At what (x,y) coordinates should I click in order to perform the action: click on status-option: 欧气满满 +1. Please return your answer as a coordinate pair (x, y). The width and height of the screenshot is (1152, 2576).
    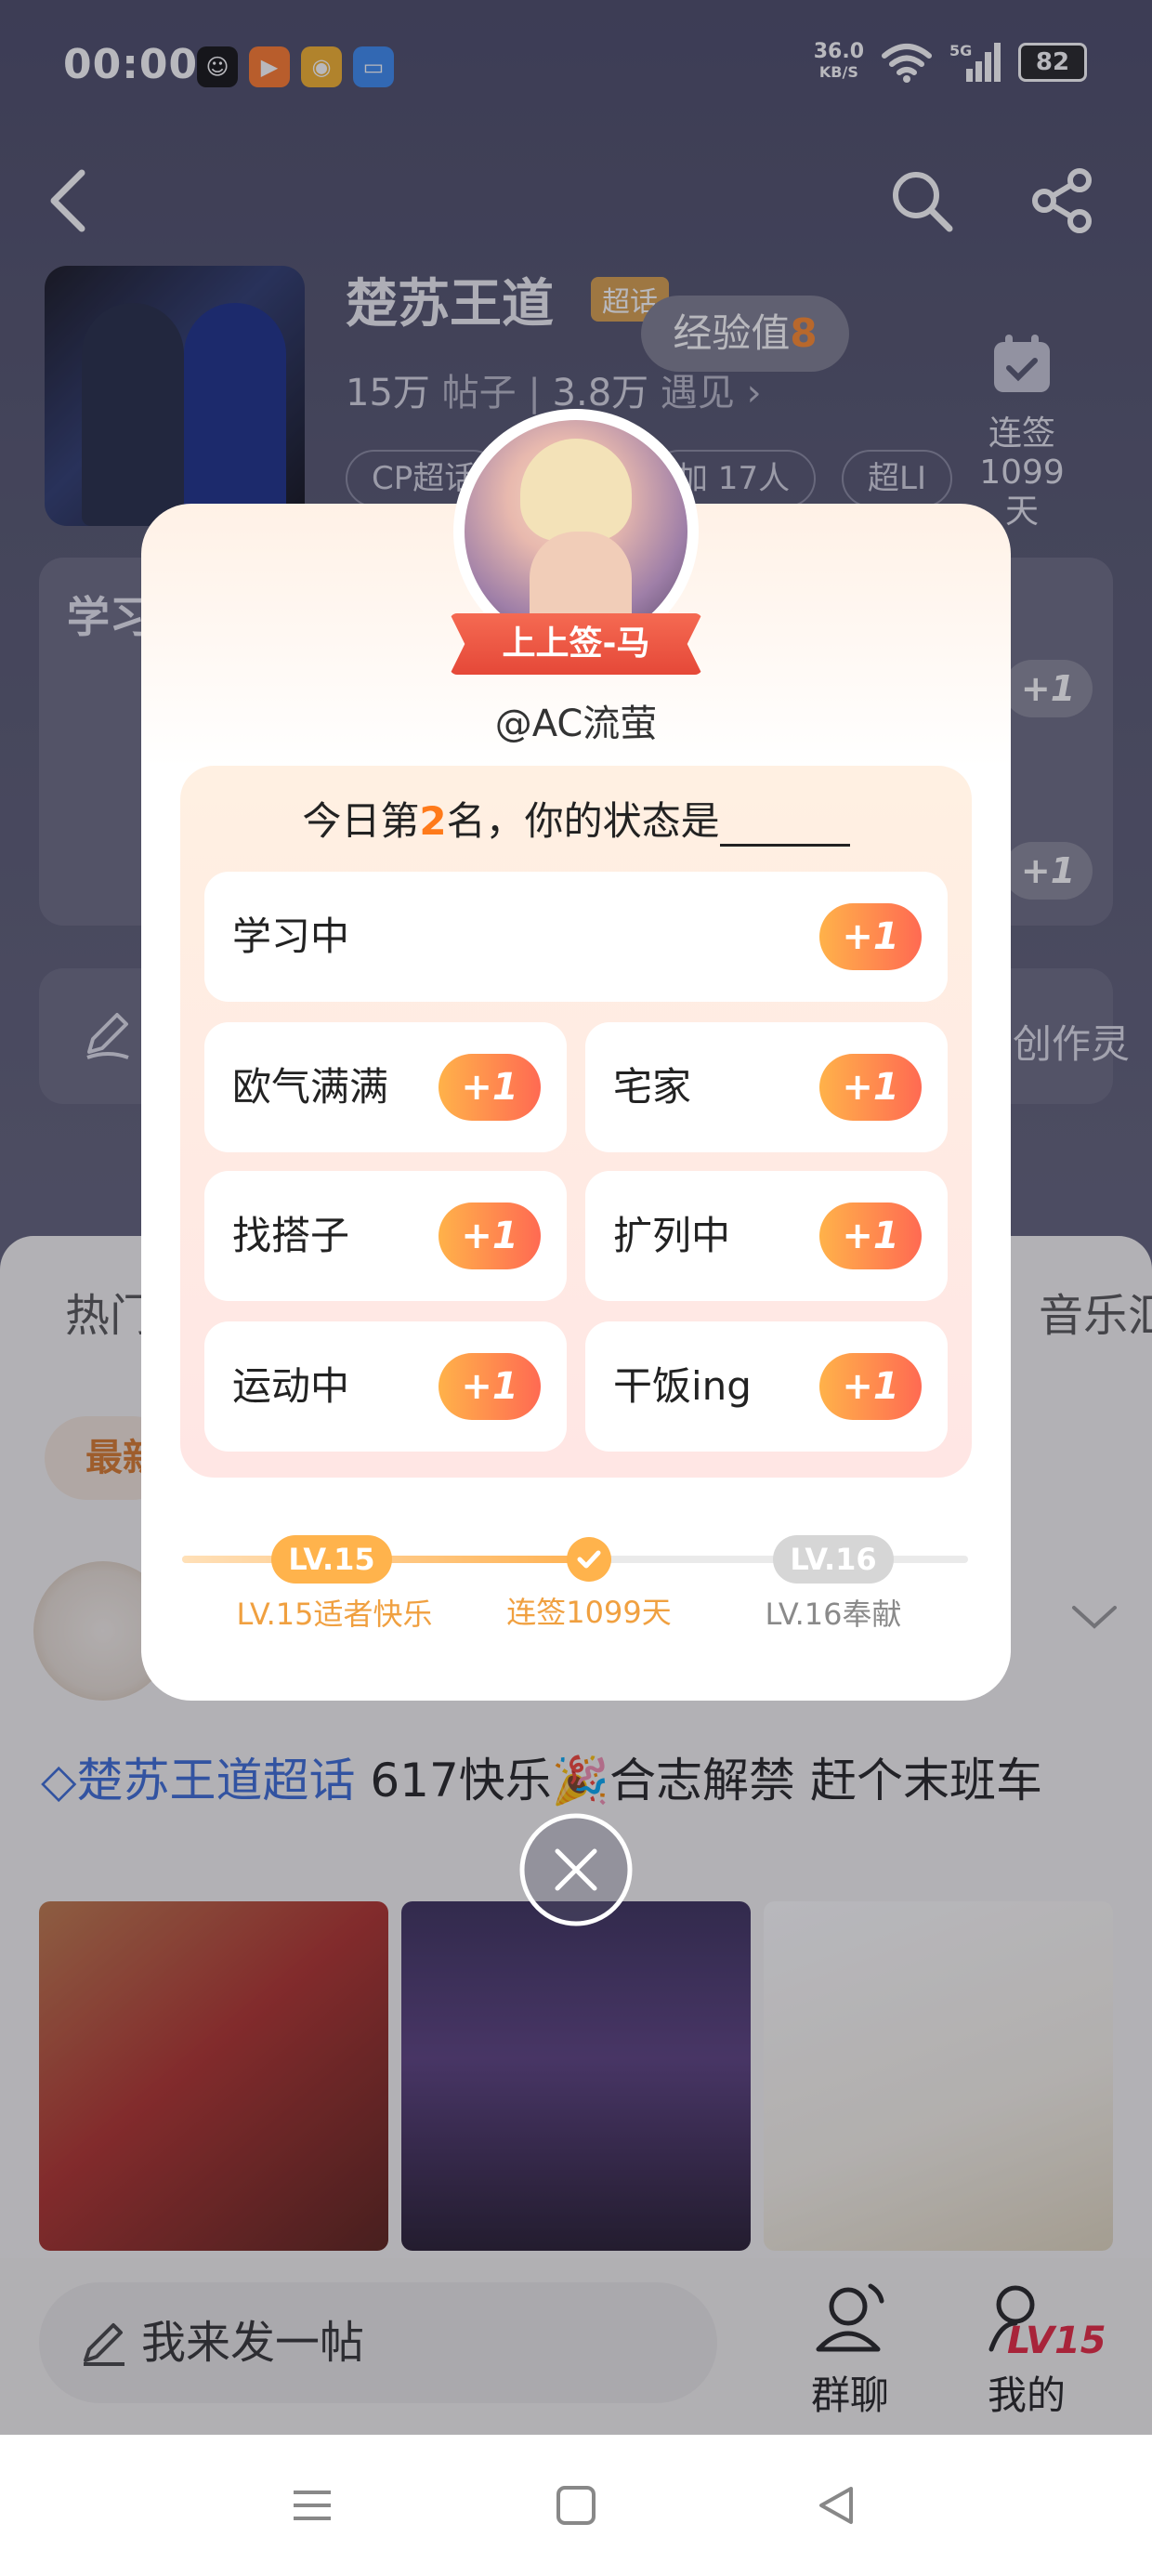
    Looking at the image, I should click on (385, 1087).